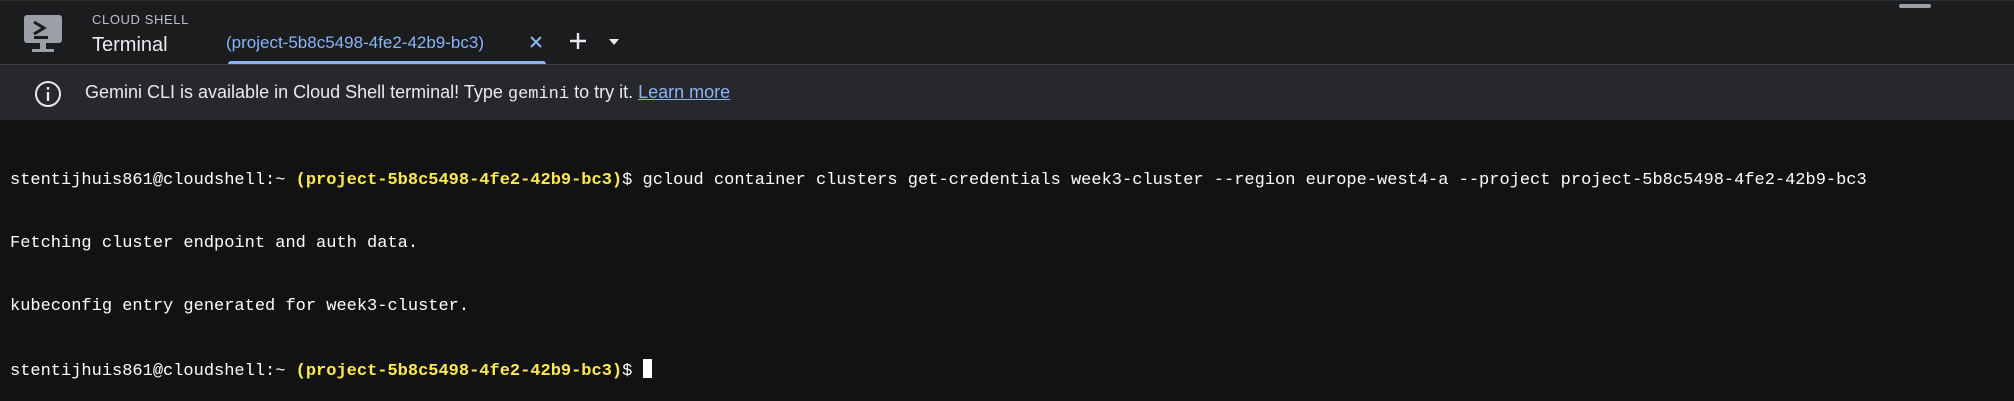 The height and width of the screenshot is (401, 2014). Describe the element at coordinates (48, 94) in the screenshot. I see `info-icon` at that location.